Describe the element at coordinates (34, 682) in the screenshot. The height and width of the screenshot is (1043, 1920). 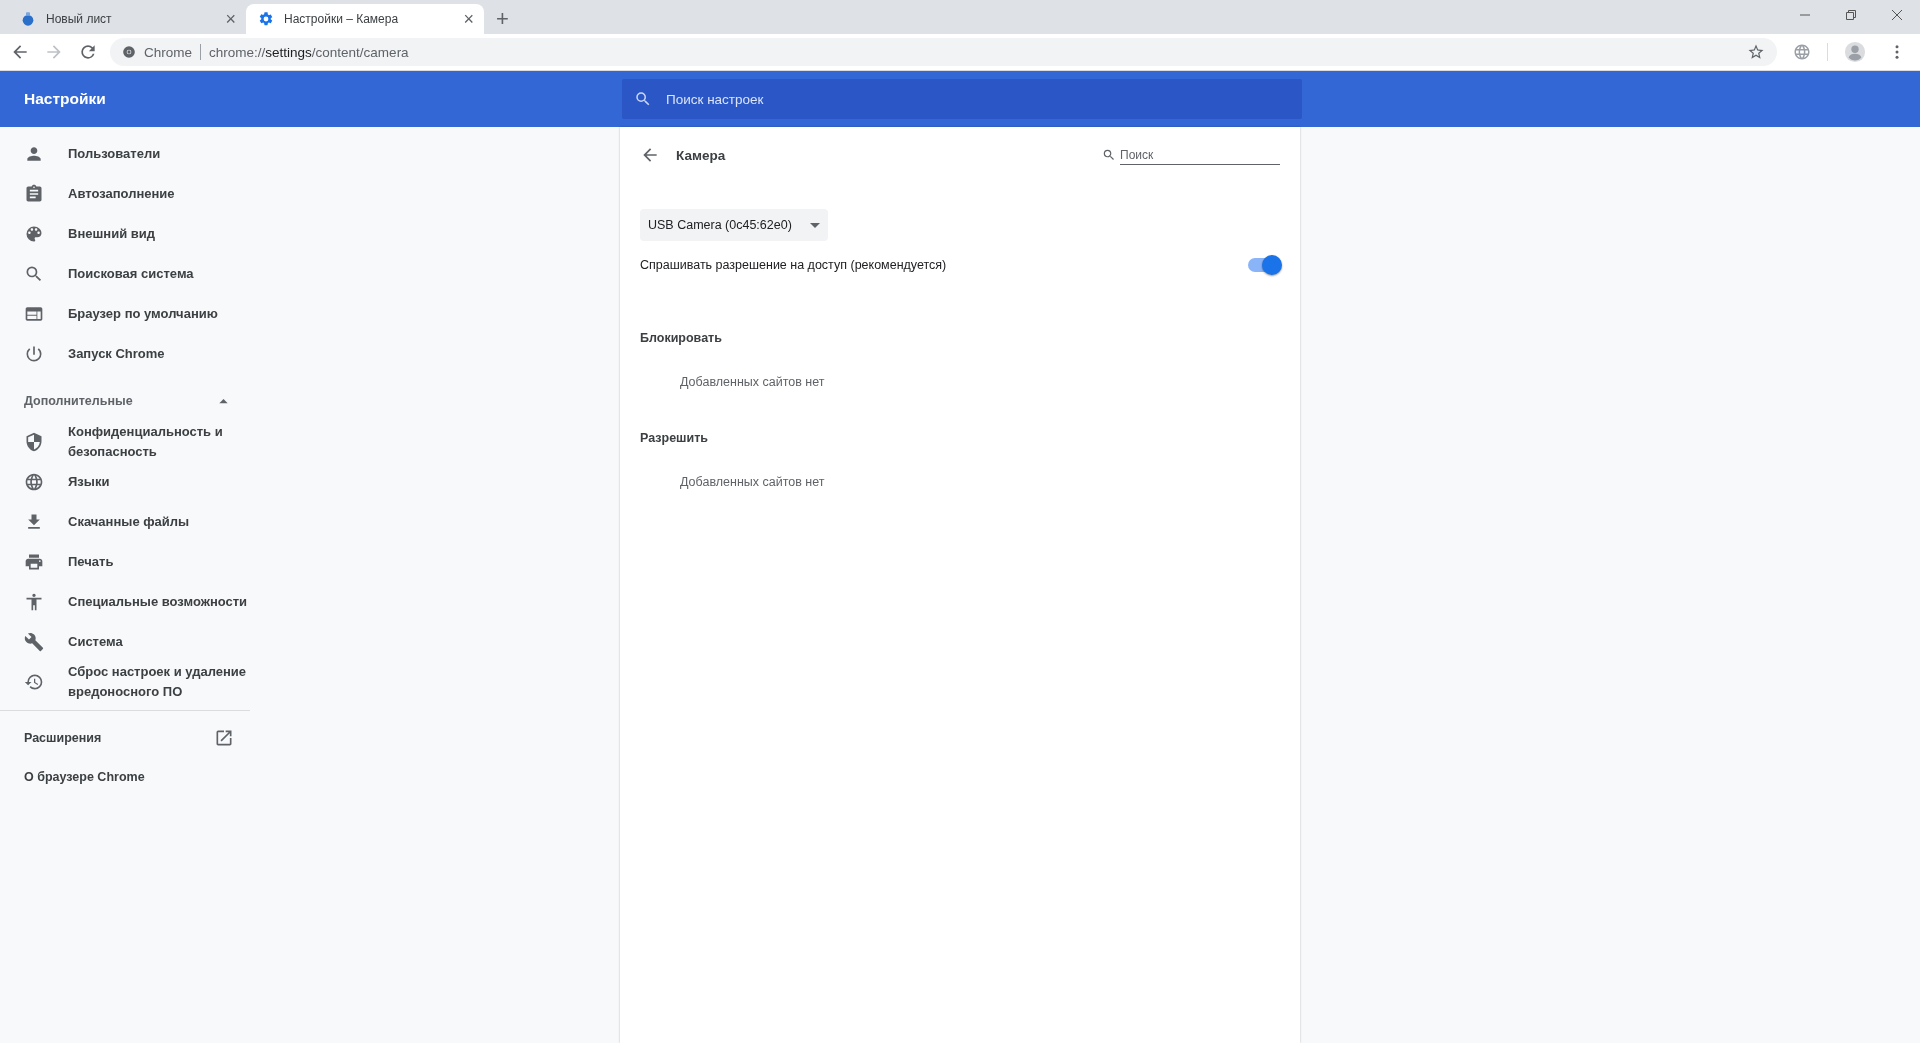
I see `history-icon` at that location.